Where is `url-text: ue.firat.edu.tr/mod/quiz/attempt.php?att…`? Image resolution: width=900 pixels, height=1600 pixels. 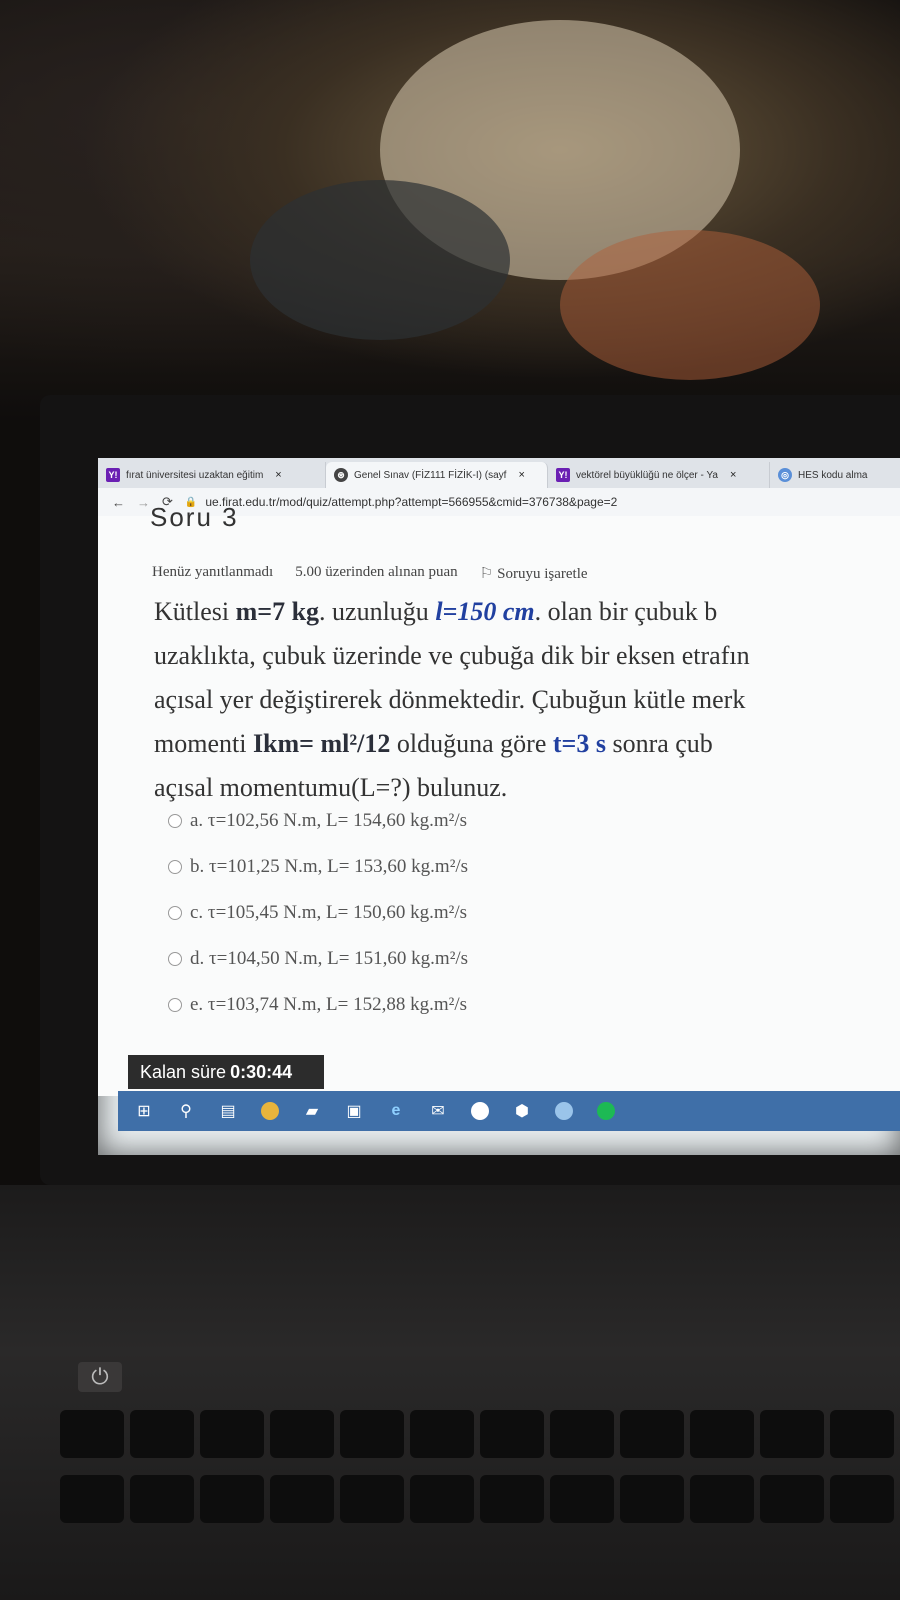
url-text: ue.firat.edu.tr/mod/quiz/attempt.php?att… is located at coordinates (411, 502).